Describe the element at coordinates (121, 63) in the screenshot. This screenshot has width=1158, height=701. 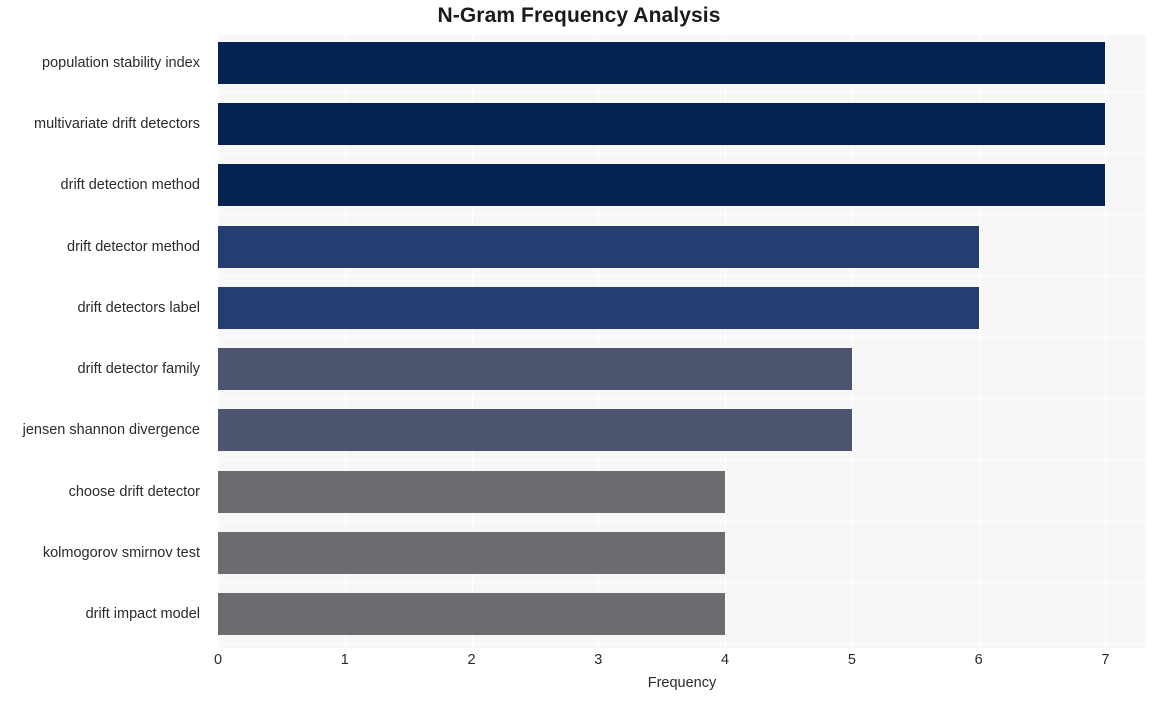
I see `y-axis-label: population stability index` at that location.